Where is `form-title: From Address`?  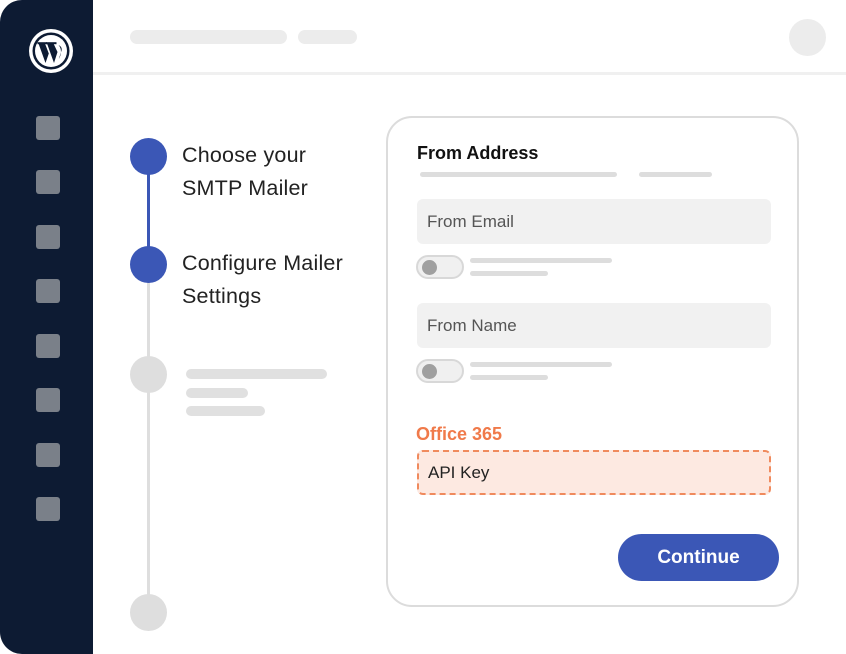
form-title: From Address is located at coordinates (478, 153).